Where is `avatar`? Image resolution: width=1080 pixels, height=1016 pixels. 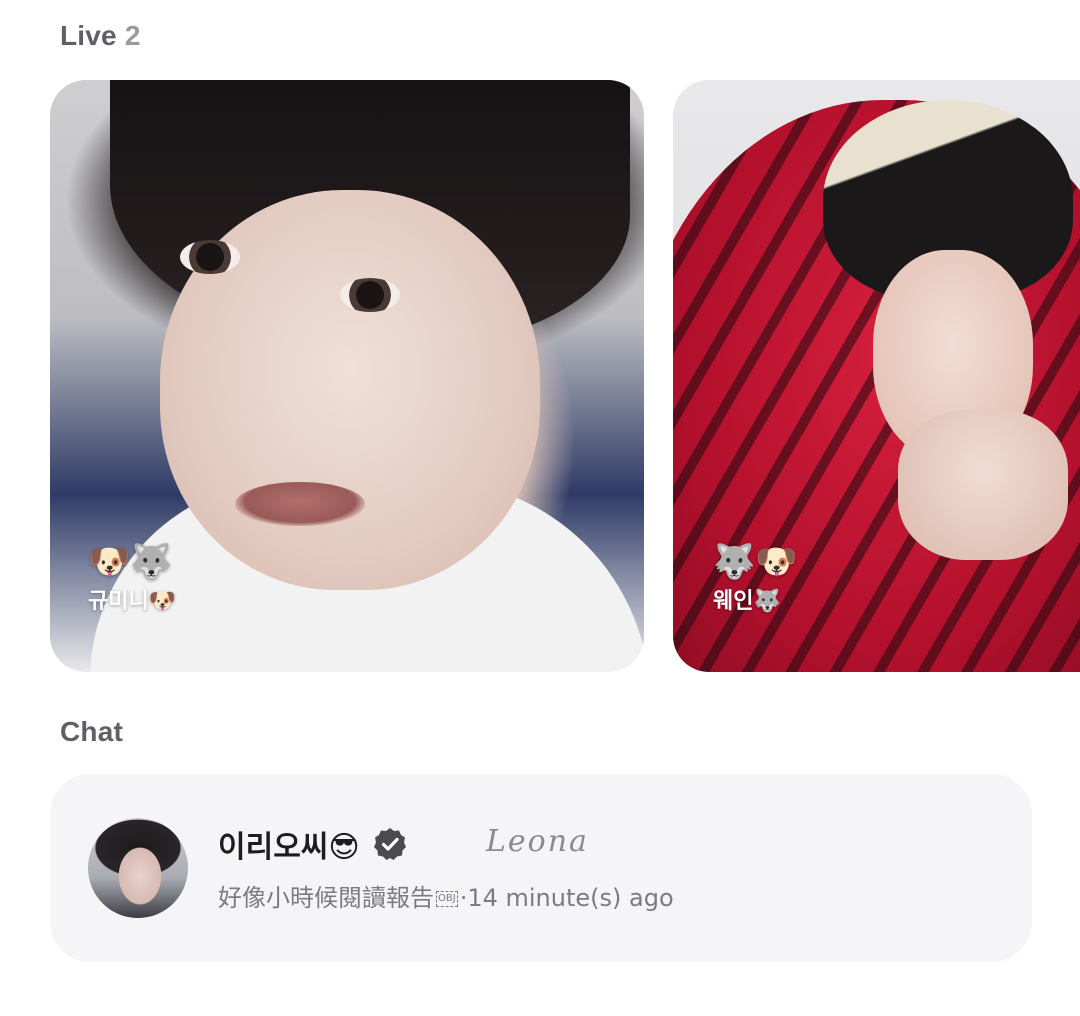
avatar is located at coordinates (138, 868).